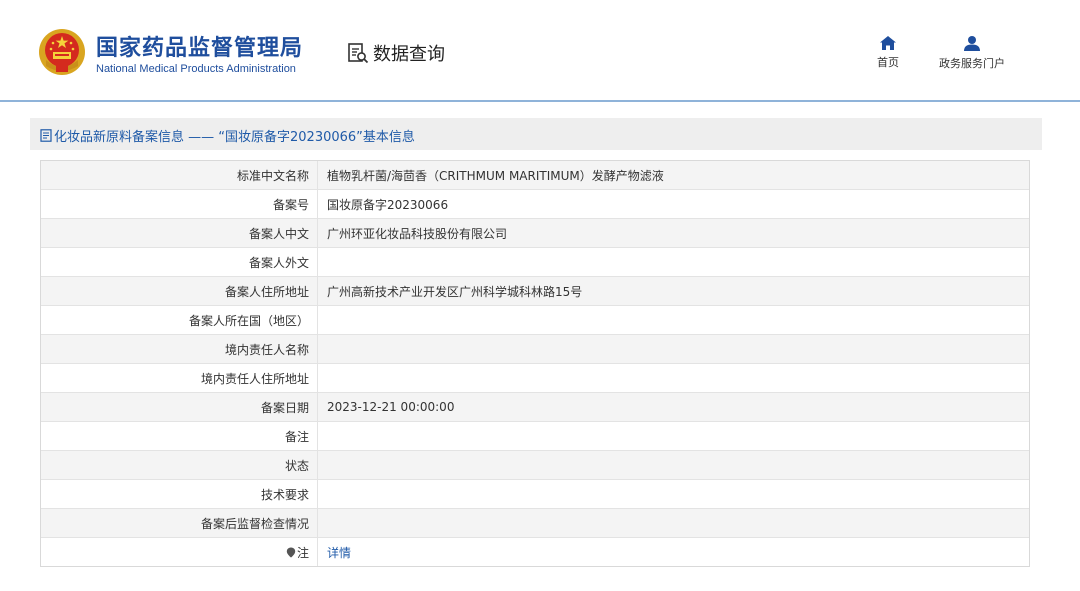 The image size is (1080, 591). I want to click on table-row: 备案号 国妆原备字20230066, so click(535, 204).